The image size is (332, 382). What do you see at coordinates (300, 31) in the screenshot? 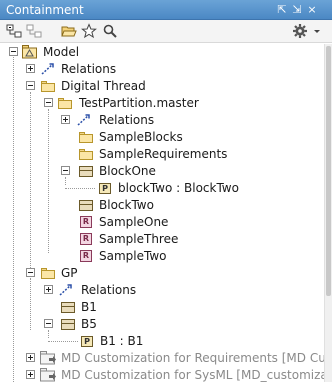
I see `gear-icon` at bounding box center [300, 31].